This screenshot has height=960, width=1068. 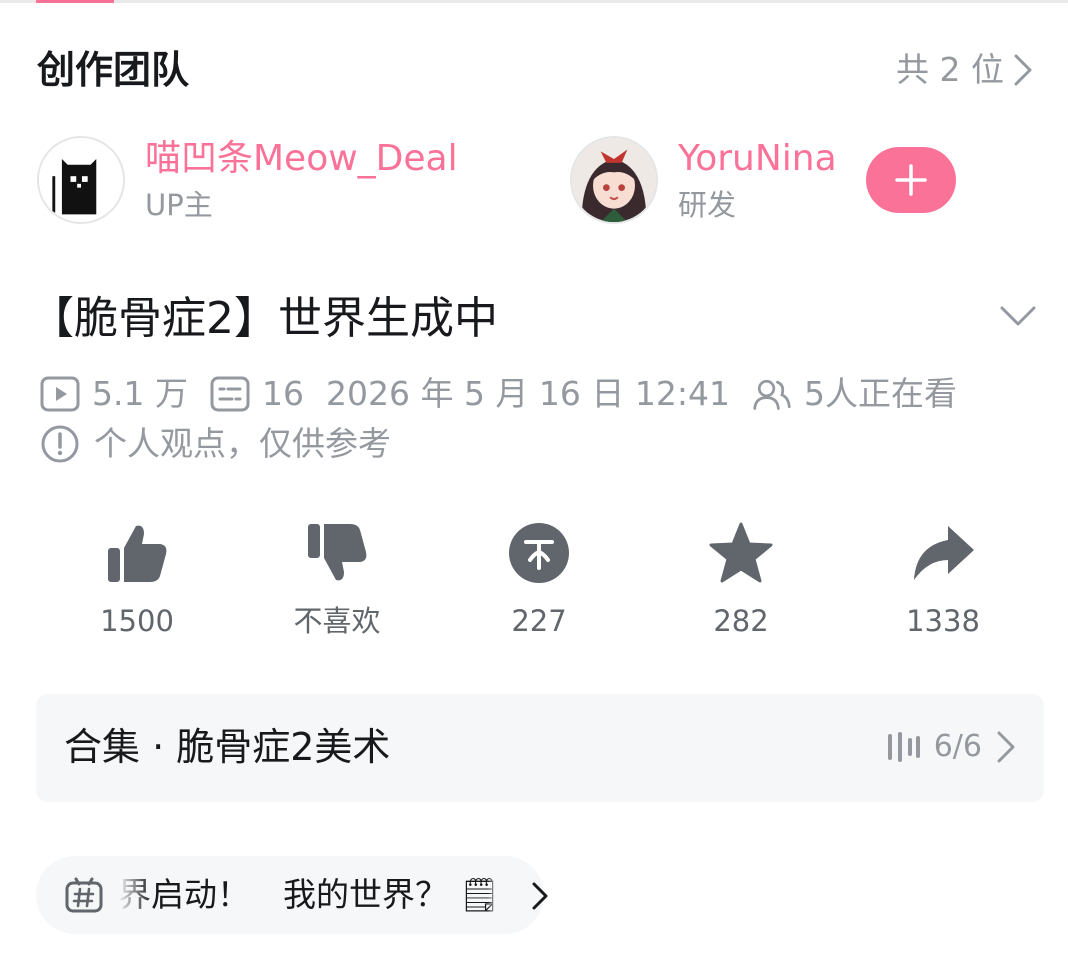 I want to click on tab-underline-track, so click(x=534, y=1).